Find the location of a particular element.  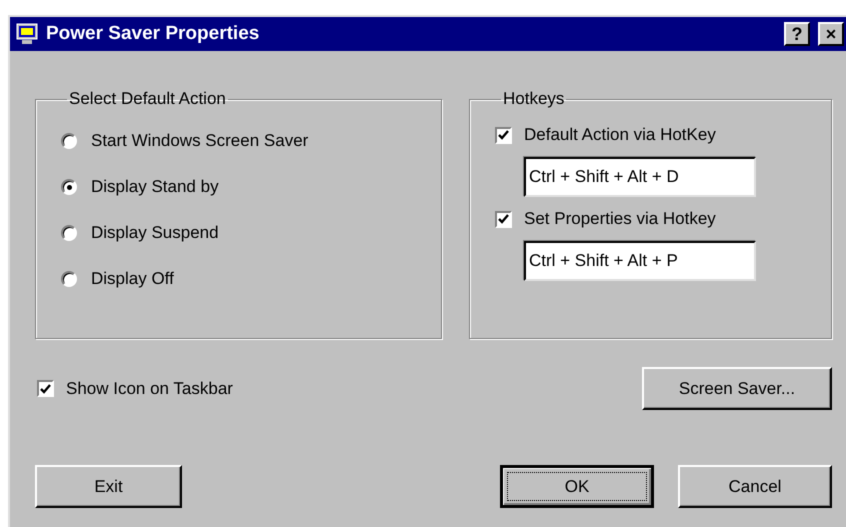

checkbox-label: Default Action via HotKey is located at coordinates (620, 135).